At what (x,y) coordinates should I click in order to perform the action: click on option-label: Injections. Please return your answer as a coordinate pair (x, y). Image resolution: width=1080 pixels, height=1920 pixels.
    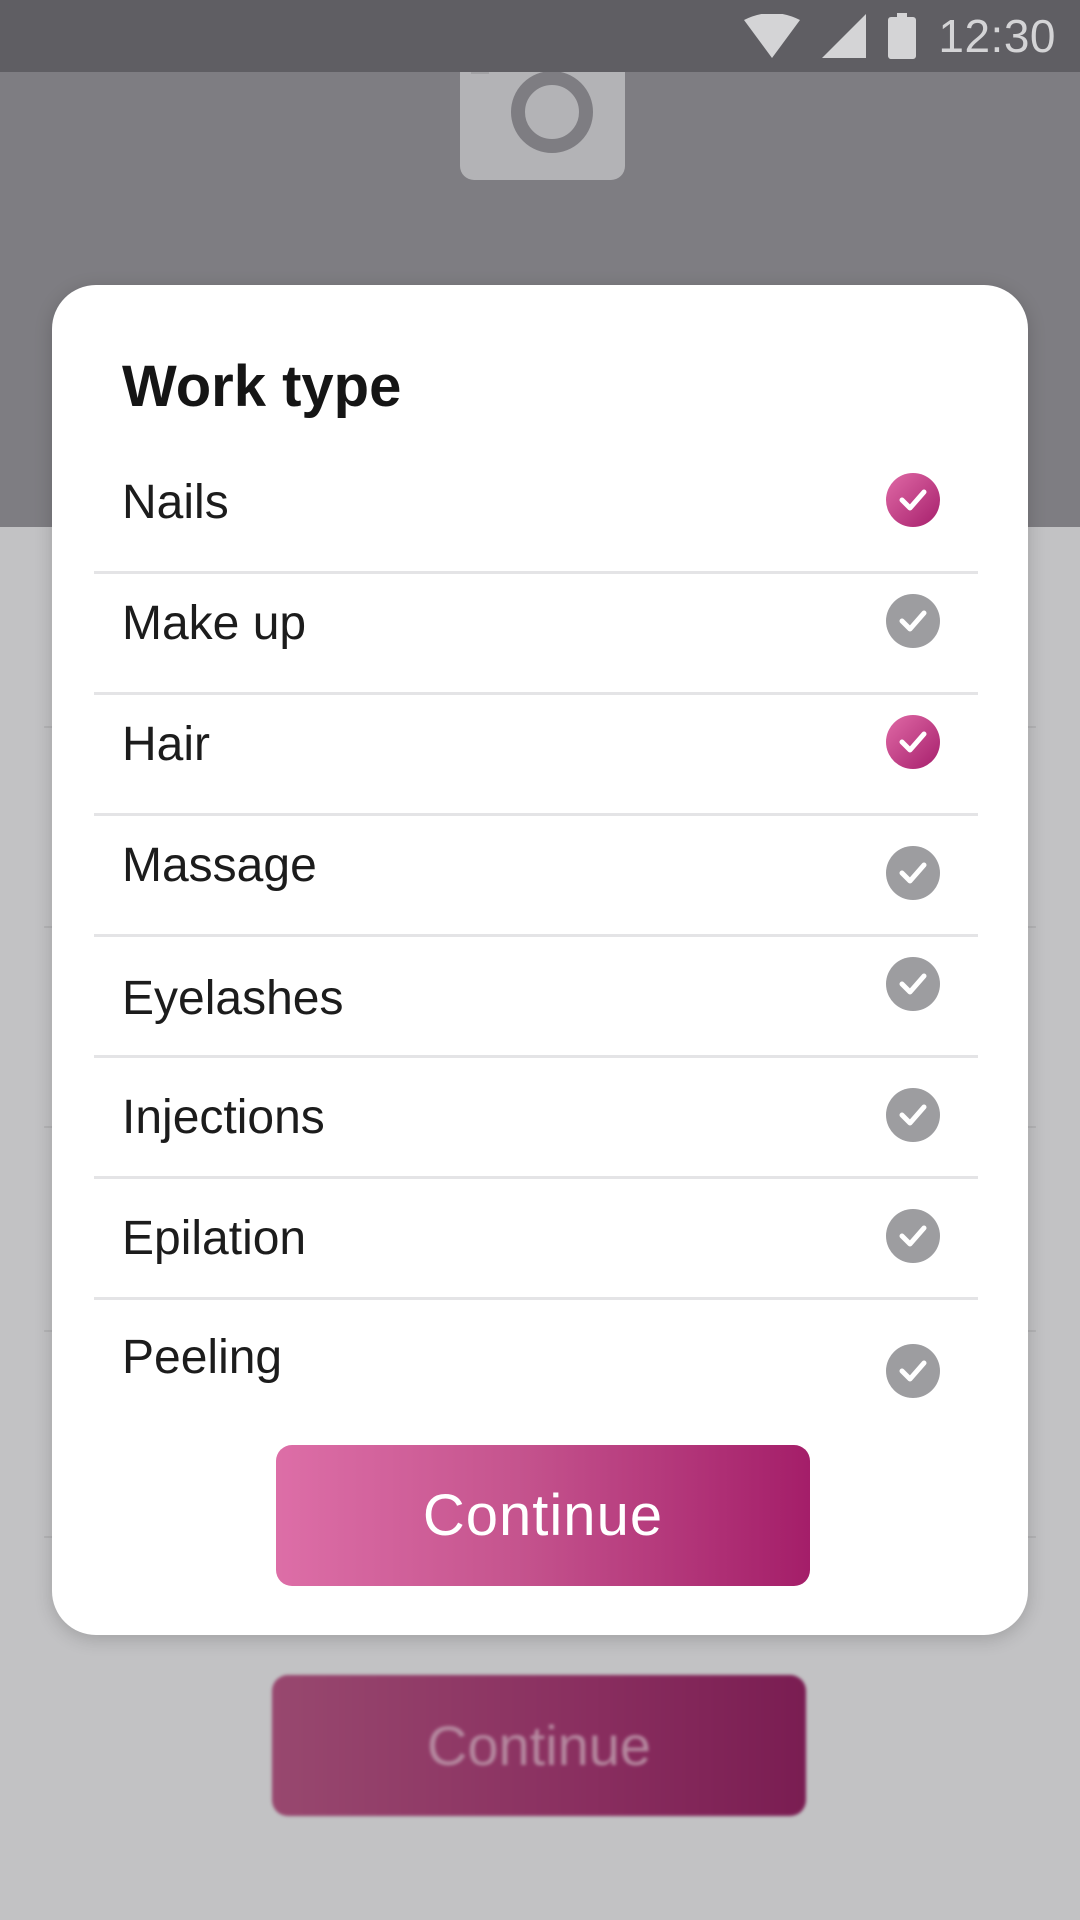
    Looking at the image, I should click on (223, 1117).